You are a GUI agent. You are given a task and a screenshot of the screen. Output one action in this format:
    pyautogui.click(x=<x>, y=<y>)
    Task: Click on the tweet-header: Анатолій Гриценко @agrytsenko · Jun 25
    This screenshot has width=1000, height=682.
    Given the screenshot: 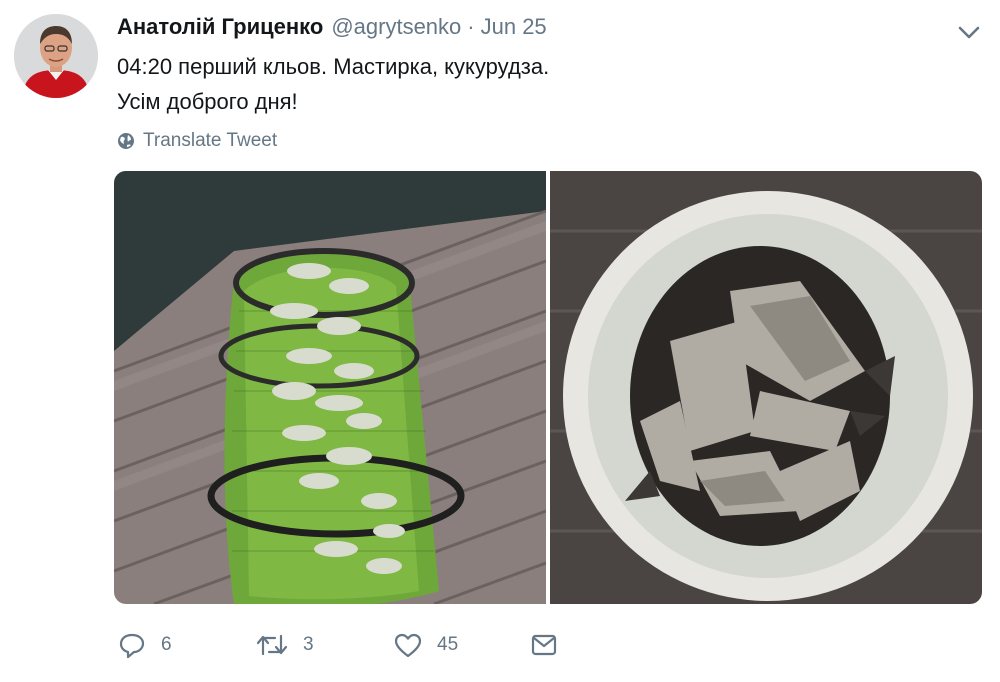 What is the action you would take?
    pyautogui.click(x=332, y=30)
    